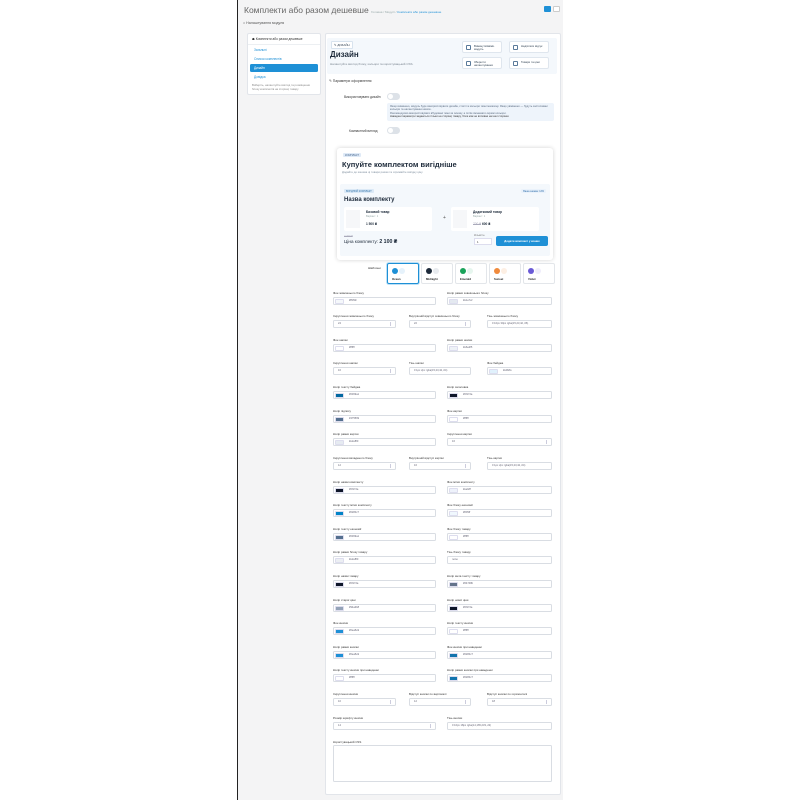  Describe the element at coordinates (384, 419) in the screenshot. I see `color-input: #475569` at that location.